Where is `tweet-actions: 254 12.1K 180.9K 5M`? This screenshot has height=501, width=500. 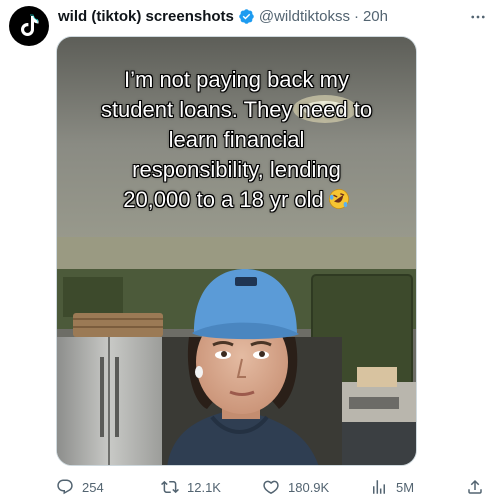
tweet-actions: 254 12.1K 180.9K 5M is located at coordinates (270, 487).